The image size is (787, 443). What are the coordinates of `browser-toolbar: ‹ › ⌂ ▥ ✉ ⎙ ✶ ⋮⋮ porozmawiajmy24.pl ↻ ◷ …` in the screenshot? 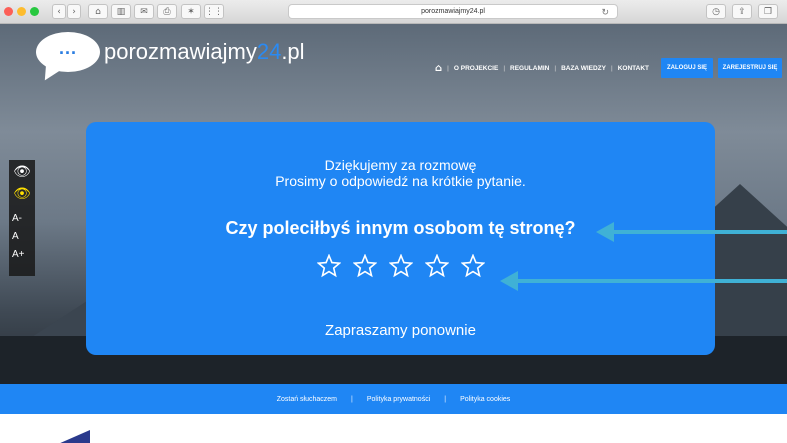 It's located at (393, 12).